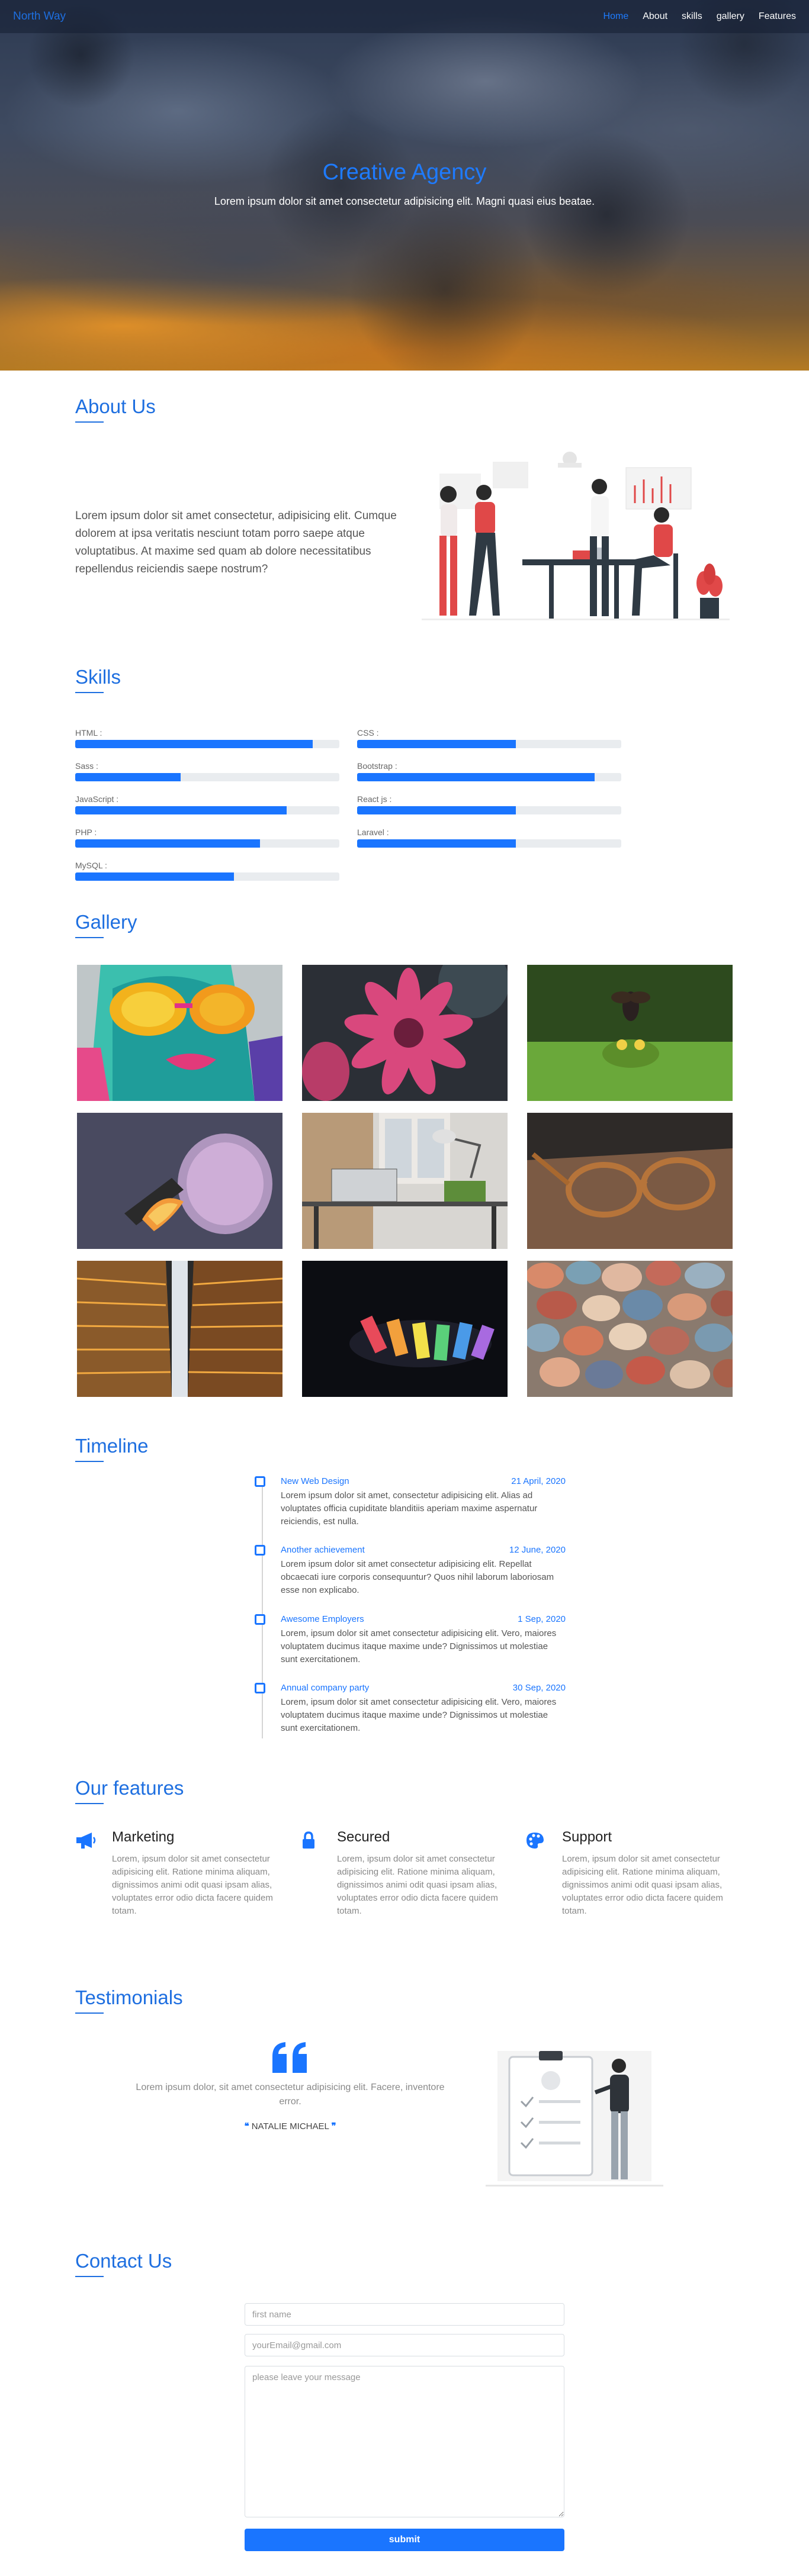 Image resolution: width=809 pixels, height=2576 pixels. Describe the element at coordinates (655, 16) in the screenshot. I see `nav-link-about: About` at that location.